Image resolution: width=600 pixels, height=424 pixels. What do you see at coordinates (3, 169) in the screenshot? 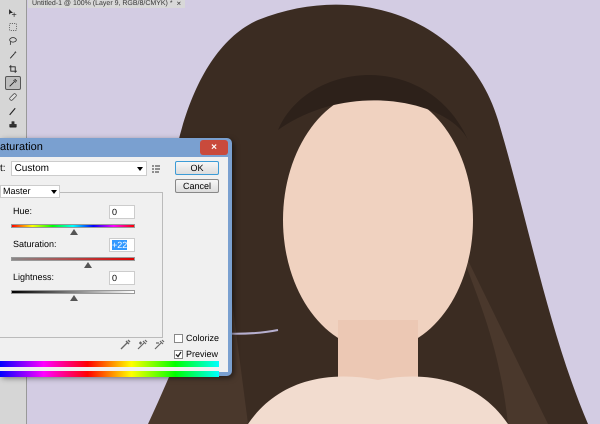
I see `preset-label: t:` at bounding box center [3, 169].